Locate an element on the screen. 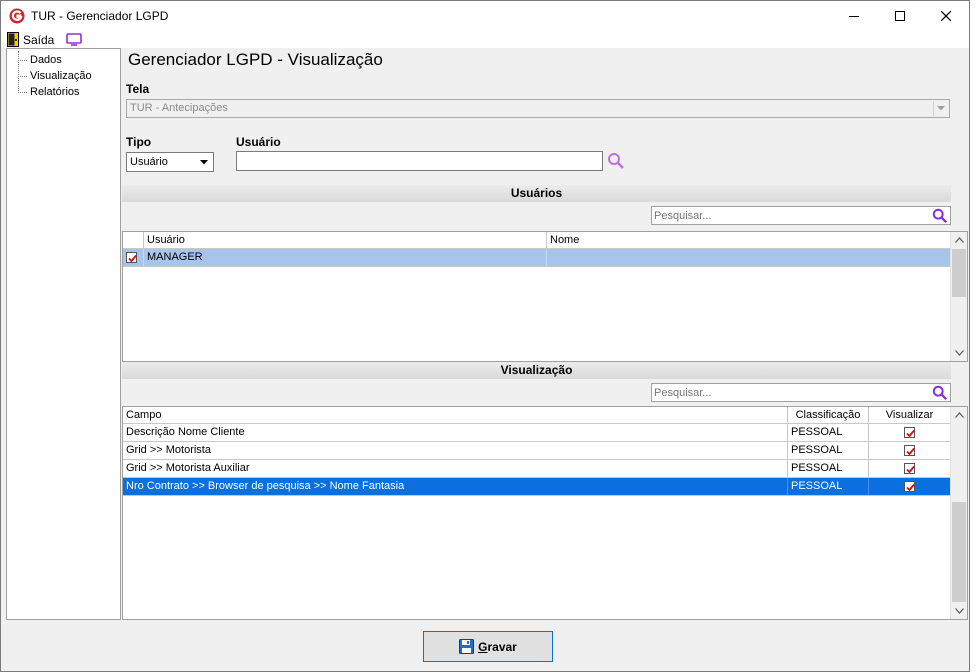 The width and height of the screenshot is (976, 672). close-button is located at coordinates (946, 16).